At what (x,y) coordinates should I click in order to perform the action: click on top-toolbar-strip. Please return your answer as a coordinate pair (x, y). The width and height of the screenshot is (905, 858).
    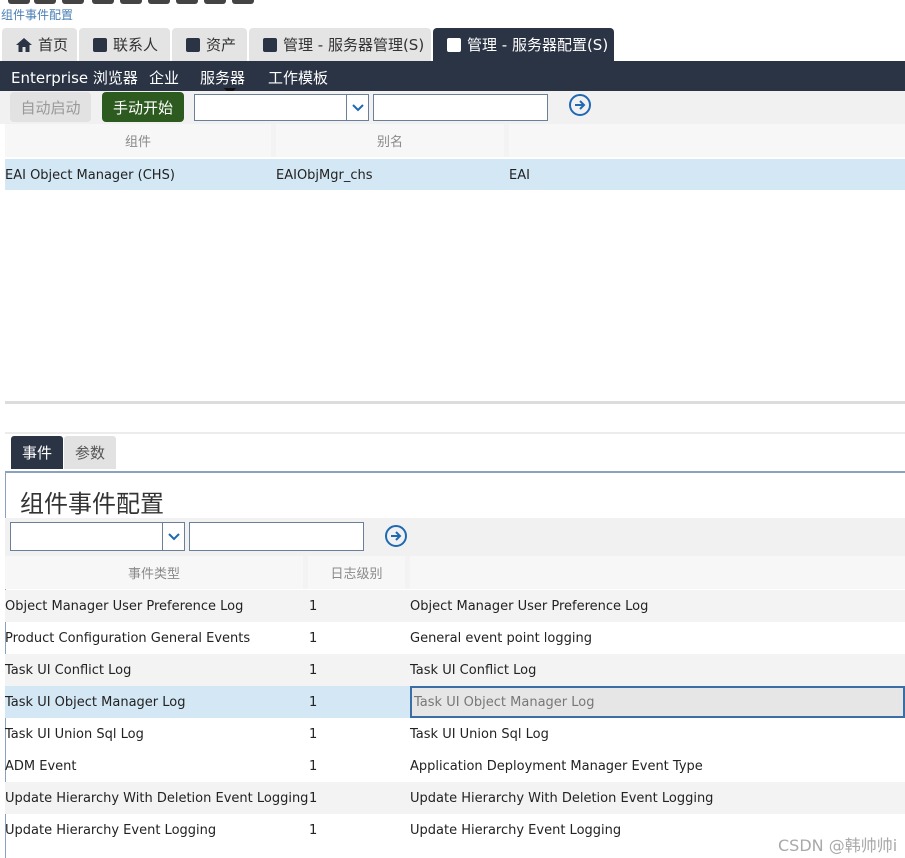
    Looking at the image, I should click on (452, 2).